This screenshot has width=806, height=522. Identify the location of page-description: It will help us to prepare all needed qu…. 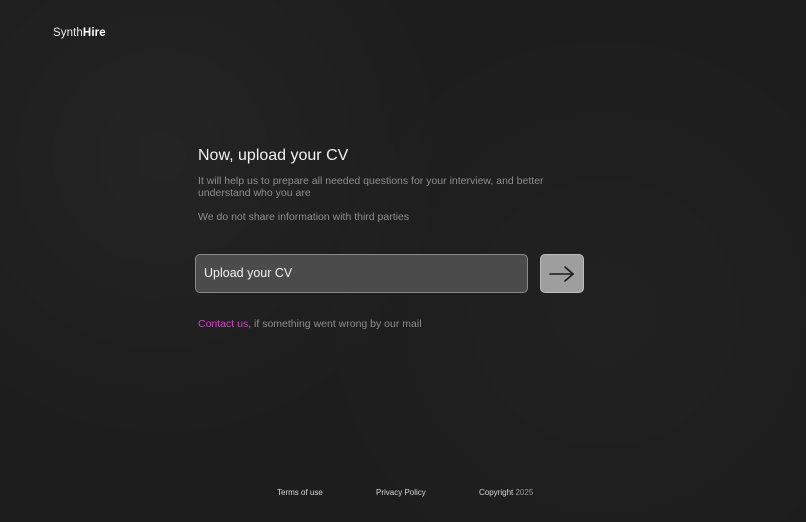
(371, 187).